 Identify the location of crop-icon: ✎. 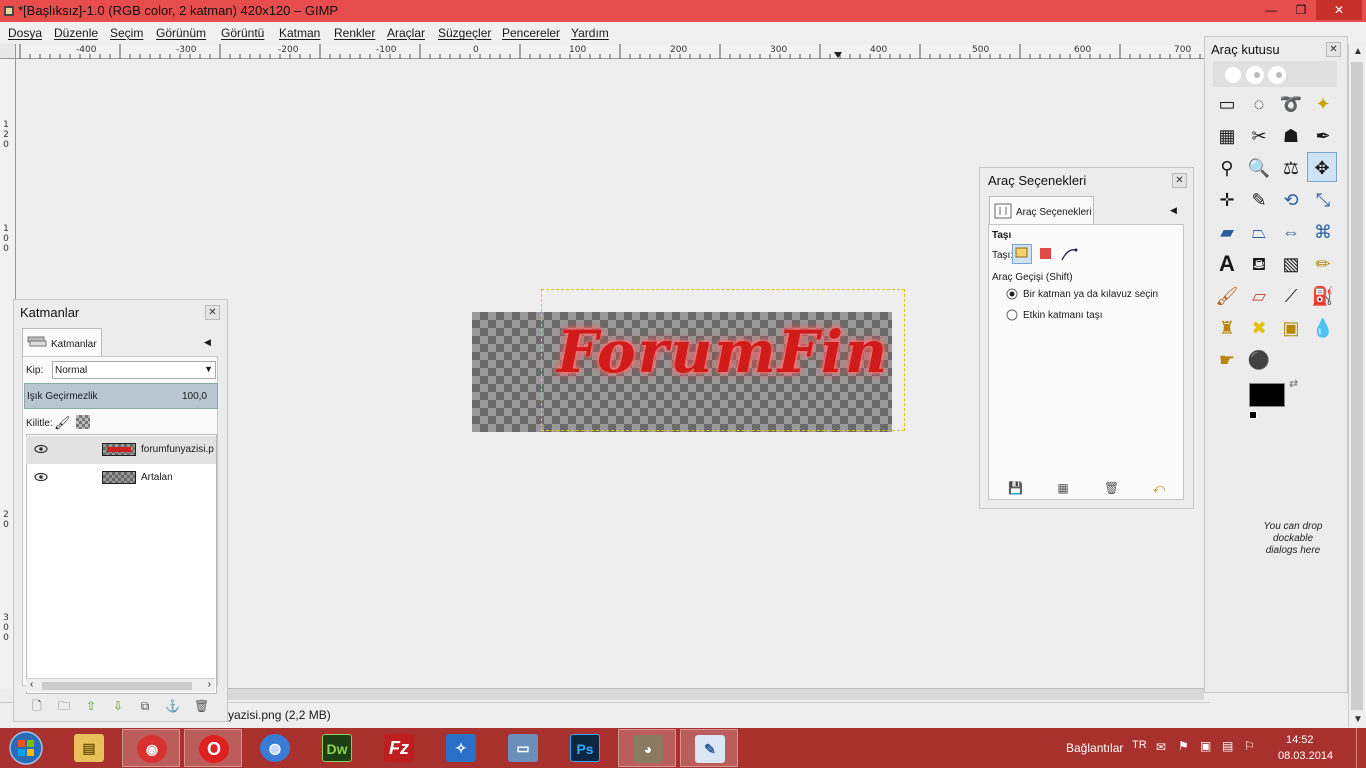
(1259, 200).